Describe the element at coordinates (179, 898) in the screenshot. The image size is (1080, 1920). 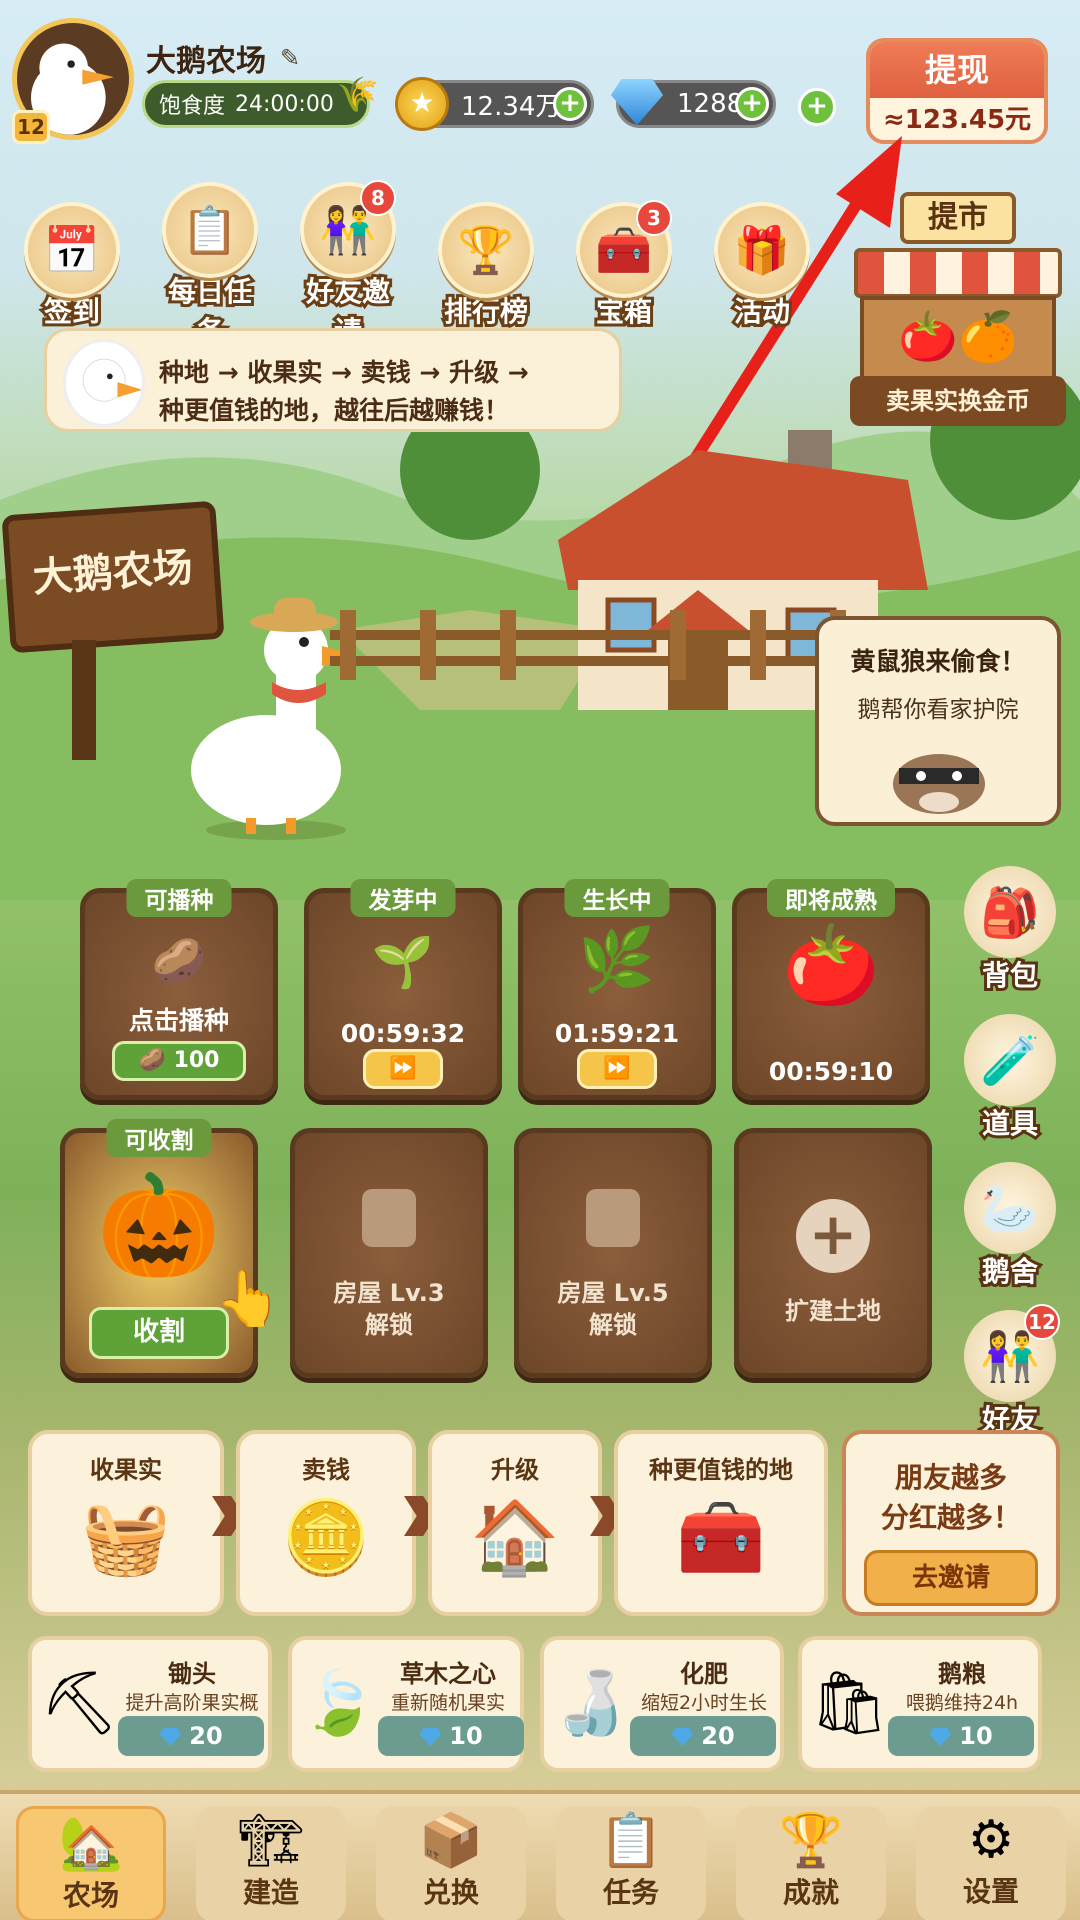
I see `plot-tag: 可播种` at that location.